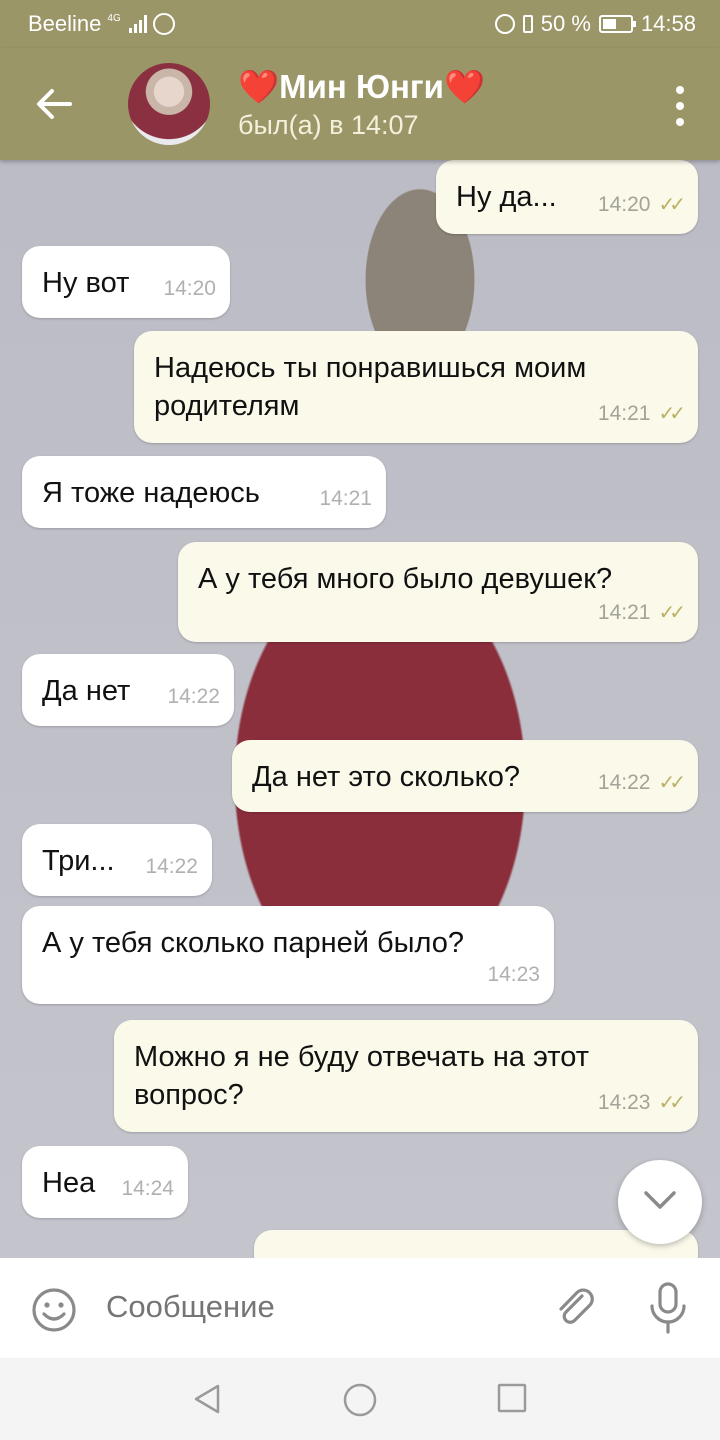  I want to click on message-bubble-incoming: Да нет 14:22, so click(128, 690).